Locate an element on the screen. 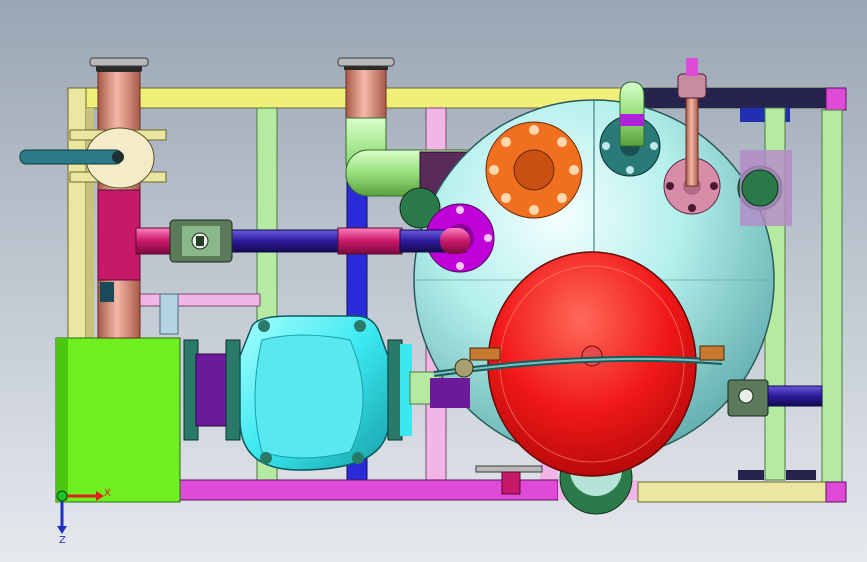  x-axis-label: X is located at coordinates (107, 493).